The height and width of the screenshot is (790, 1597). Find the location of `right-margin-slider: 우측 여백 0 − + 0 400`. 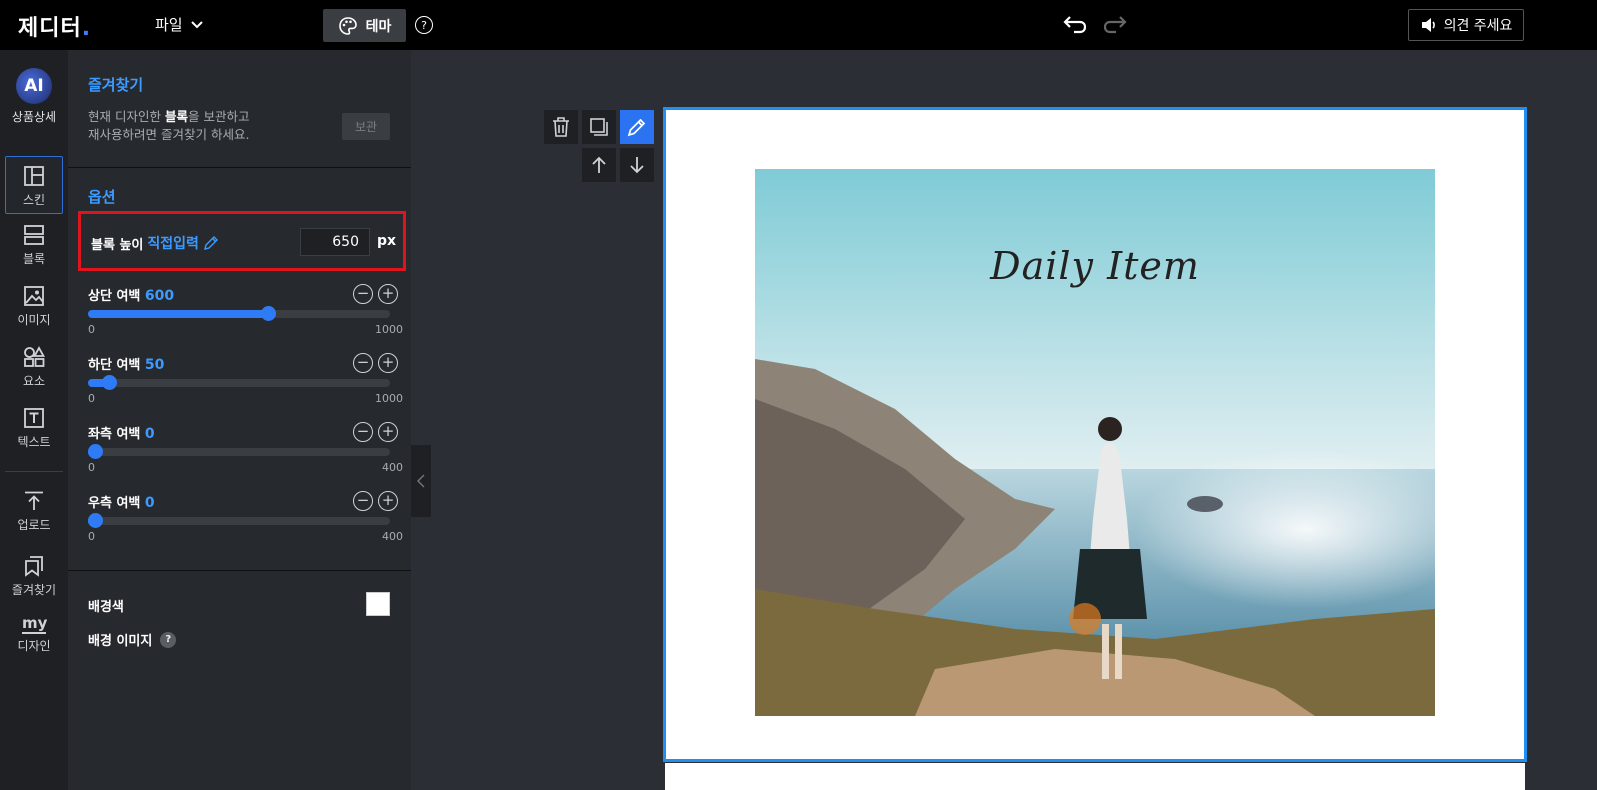

right-margin-slider: 우측 여백 0 − + 0 400 is located at coordinates (245, 522).